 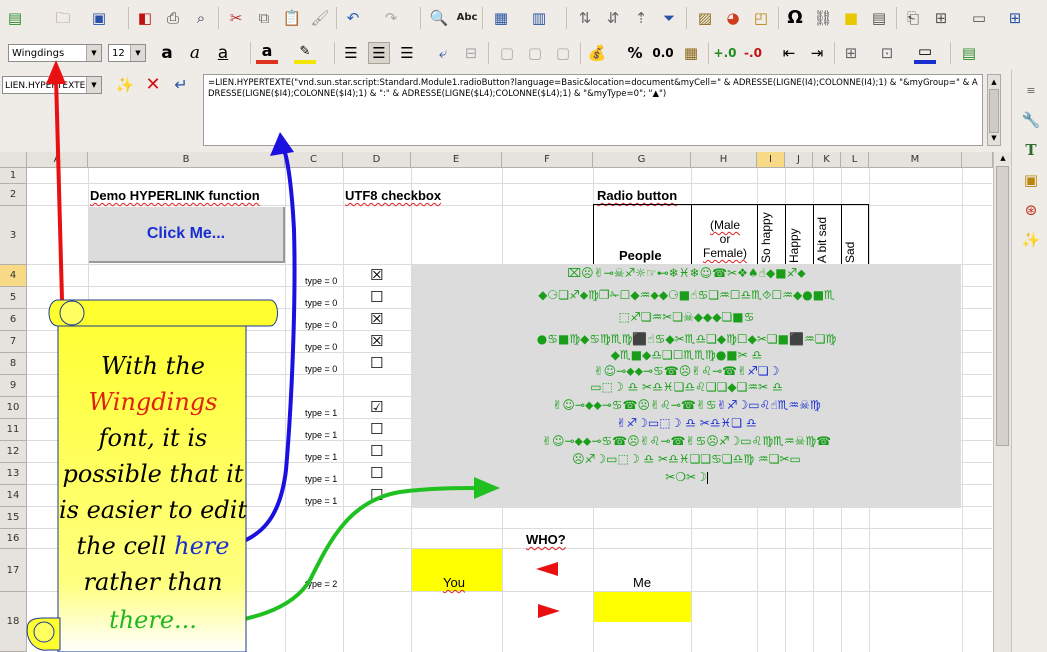 I want to click on sidebar-menu-icon: ≡, so click(x=1031, y=90).